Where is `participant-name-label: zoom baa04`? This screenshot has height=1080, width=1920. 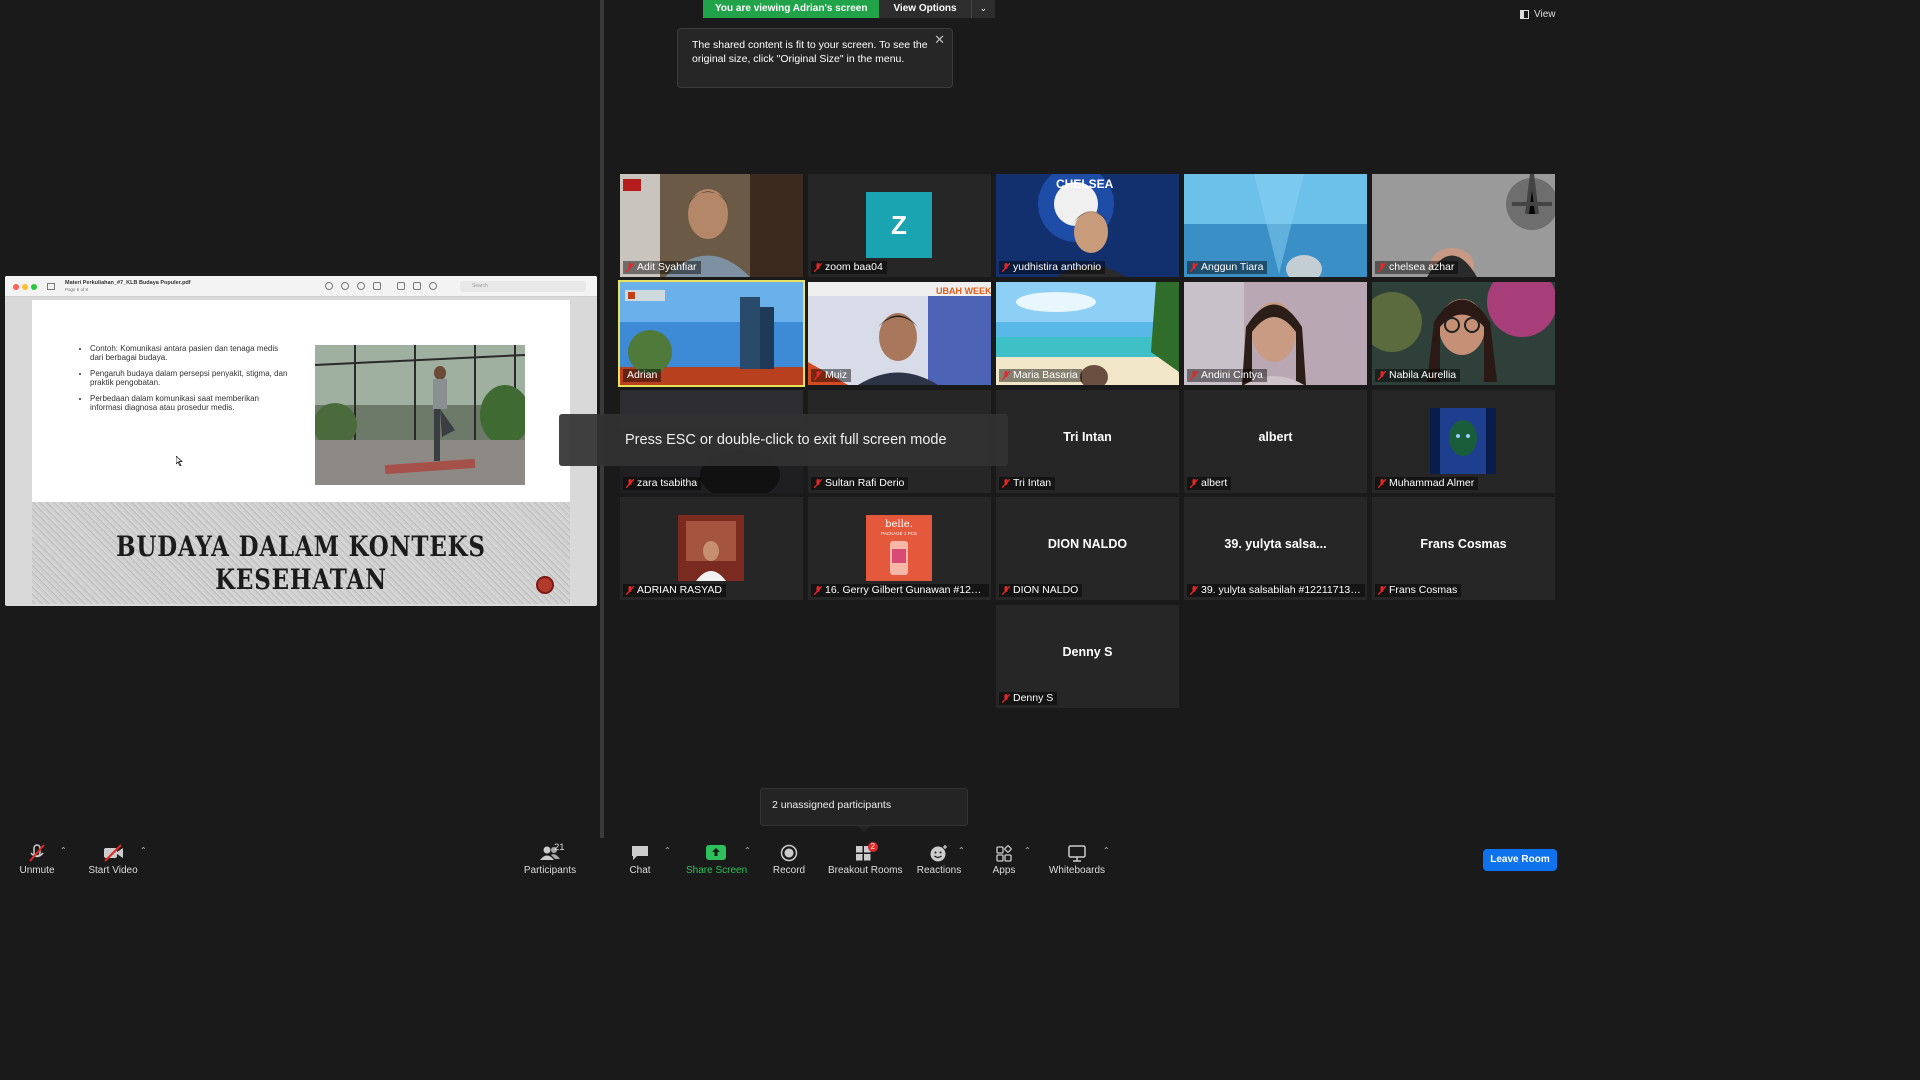 participant-name-label: zoom baa04 is located at coordinates (849, 267).